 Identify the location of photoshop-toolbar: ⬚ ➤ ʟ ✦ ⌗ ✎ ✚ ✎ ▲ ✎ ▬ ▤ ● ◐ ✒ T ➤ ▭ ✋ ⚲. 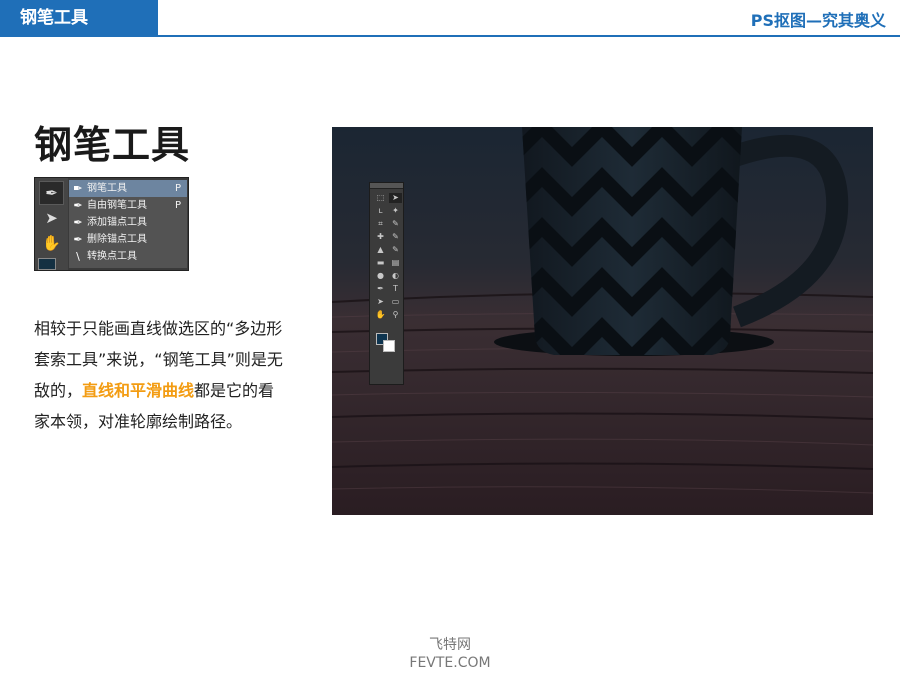
(386, 283).